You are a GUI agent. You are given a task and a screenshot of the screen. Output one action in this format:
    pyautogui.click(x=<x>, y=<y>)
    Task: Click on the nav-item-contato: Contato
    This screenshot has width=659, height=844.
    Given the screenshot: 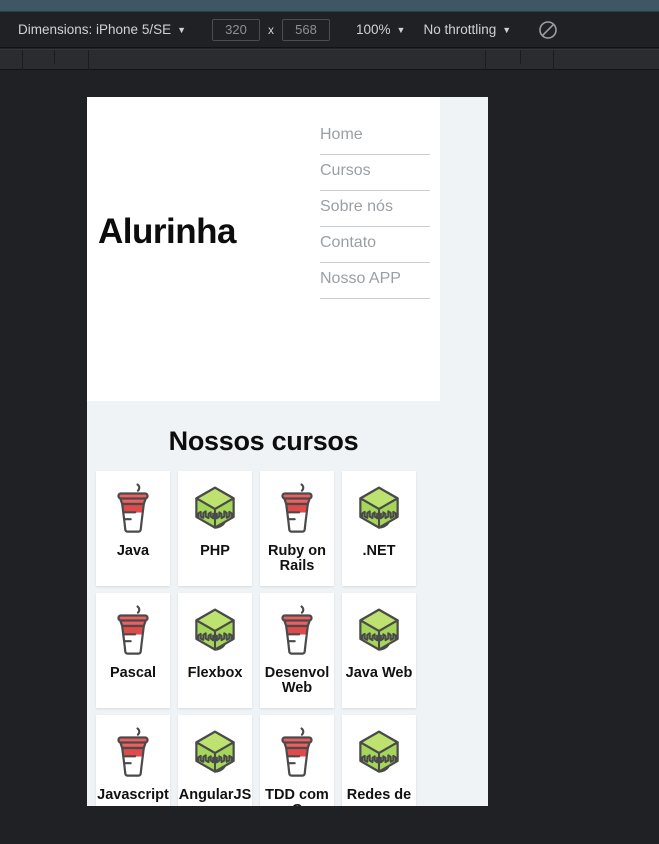 What is the action you would take?
    pyautogui.click(x=375, y=245)
    